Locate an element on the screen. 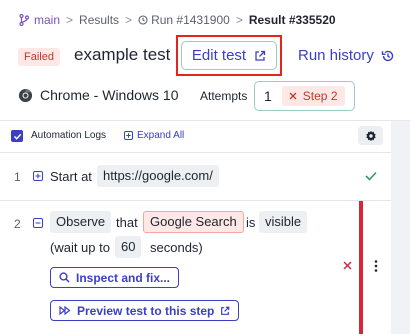 The width and height of the screenshot is (410, 334). check-icon is located at coordinates (371, 176).